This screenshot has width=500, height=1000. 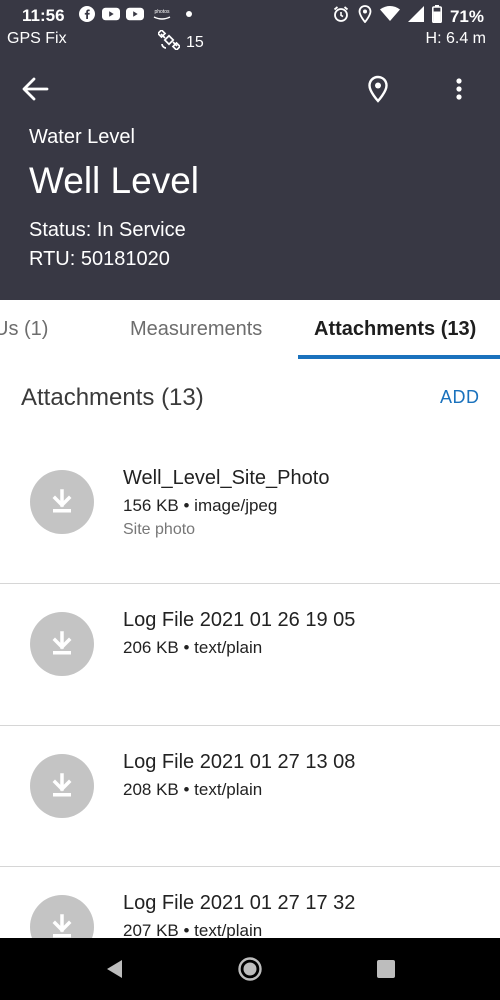 I want to click on satellite-count-value: 15, so click(x=195, y=42).